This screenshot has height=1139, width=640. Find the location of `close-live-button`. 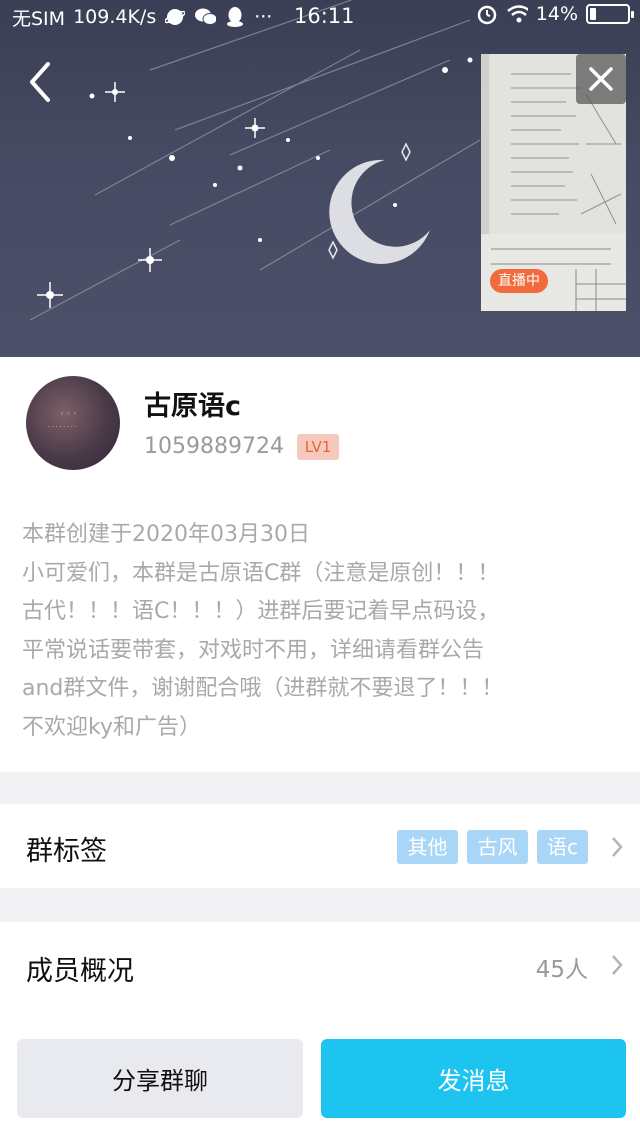

close-live-button is located at coordinates (601, 79).